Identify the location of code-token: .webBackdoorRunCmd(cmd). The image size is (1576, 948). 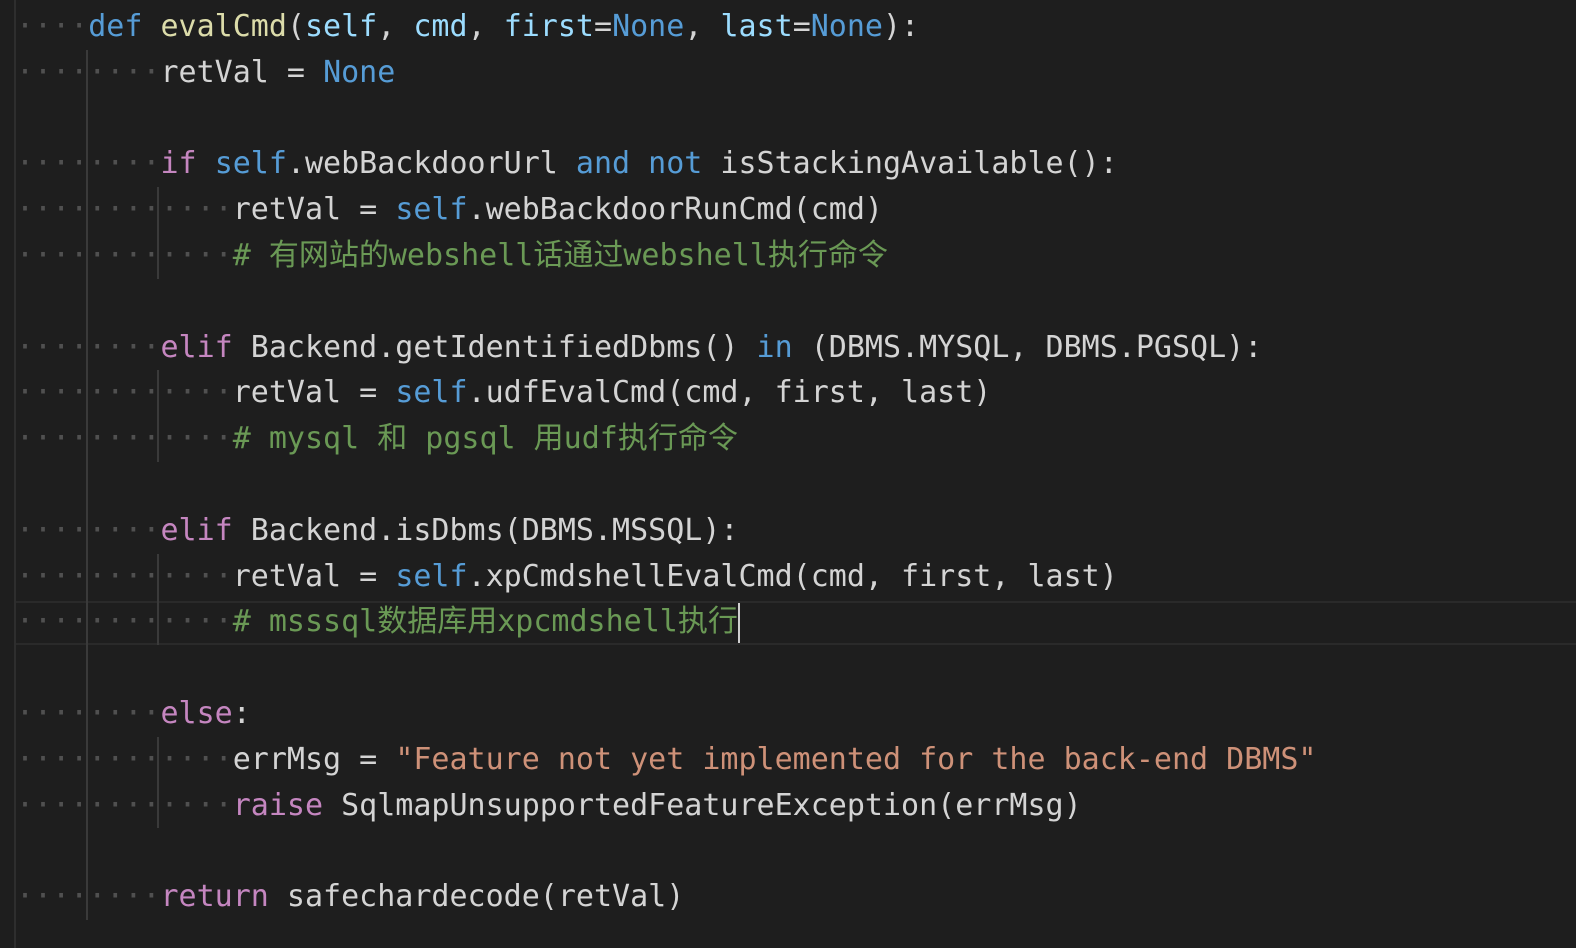
(675, 210).